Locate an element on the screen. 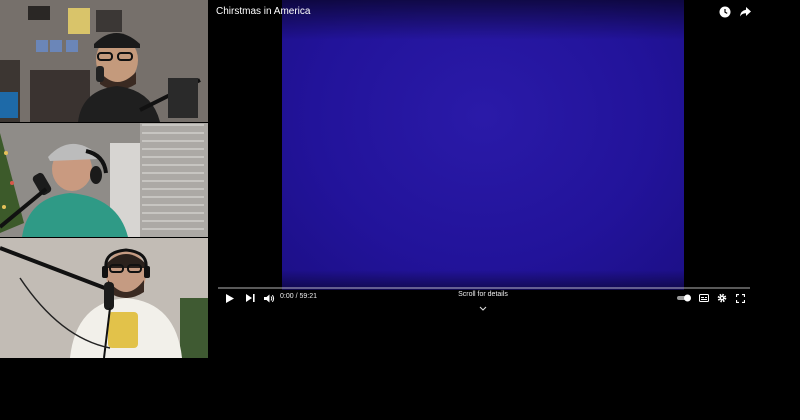 The image size is (800, 420). time-display: 0:00 / 59:21 is located at coordinates (298, 296).